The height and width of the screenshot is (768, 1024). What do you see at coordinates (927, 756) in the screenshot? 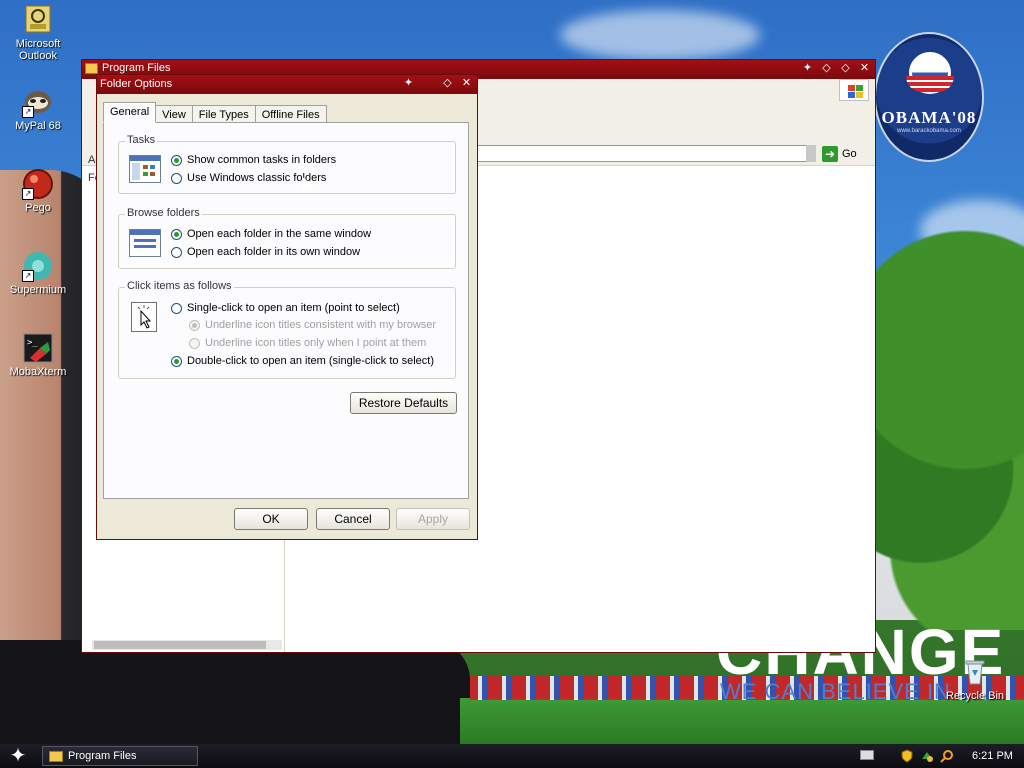
I see `network-icon` at bounding box center [927, 756].